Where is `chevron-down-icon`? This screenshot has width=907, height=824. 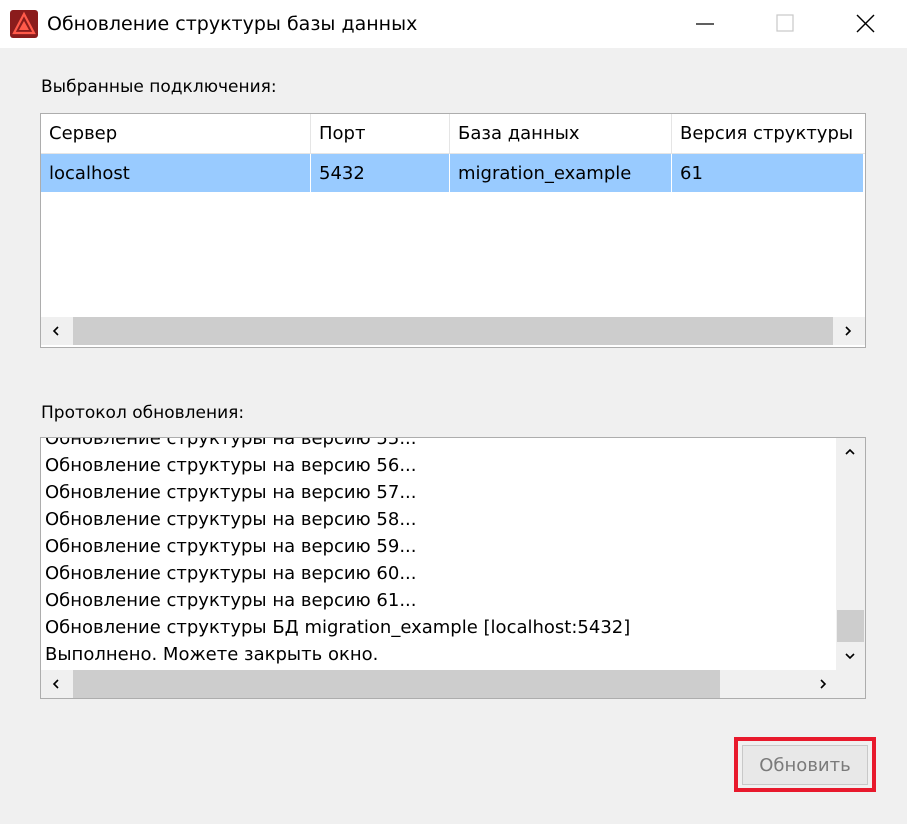 chevron-down-icon is located at coordinates (850, 656).